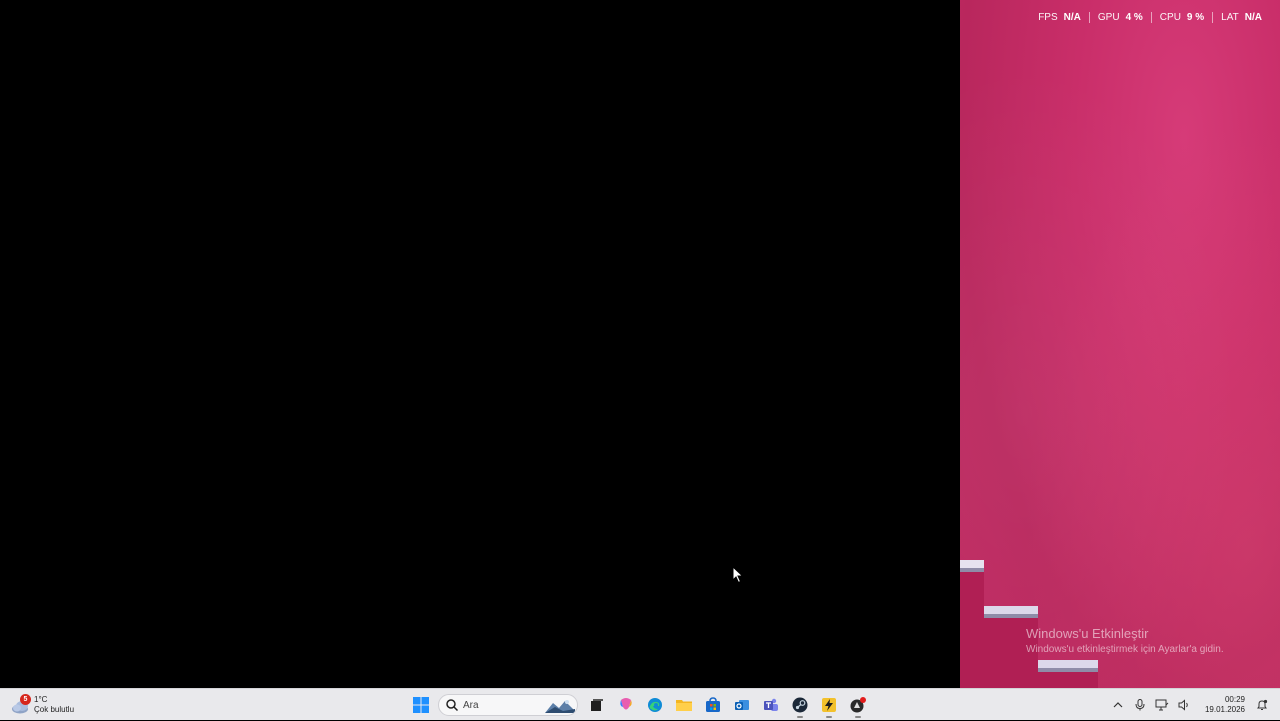 This screenshot has width=1280, height=721. Describe the element at coordinates (1108, 17) in the screenshot. I see `gpu-label: GPU` at that location.